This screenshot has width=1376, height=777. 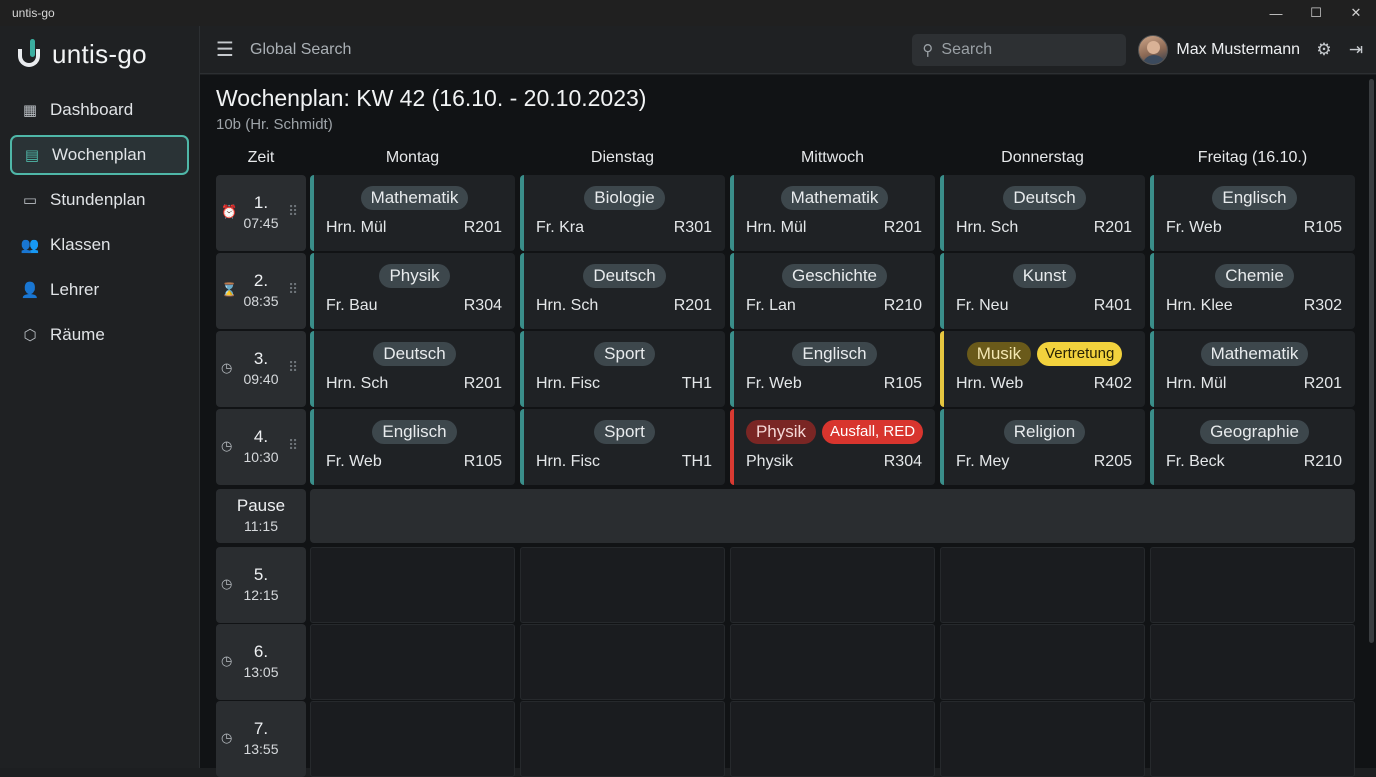 What do you see at coordinates (412, 291) in the screenshot?
I see `lesson-card: Physik Fr. Bau R304` at bounding box center [412, 291].